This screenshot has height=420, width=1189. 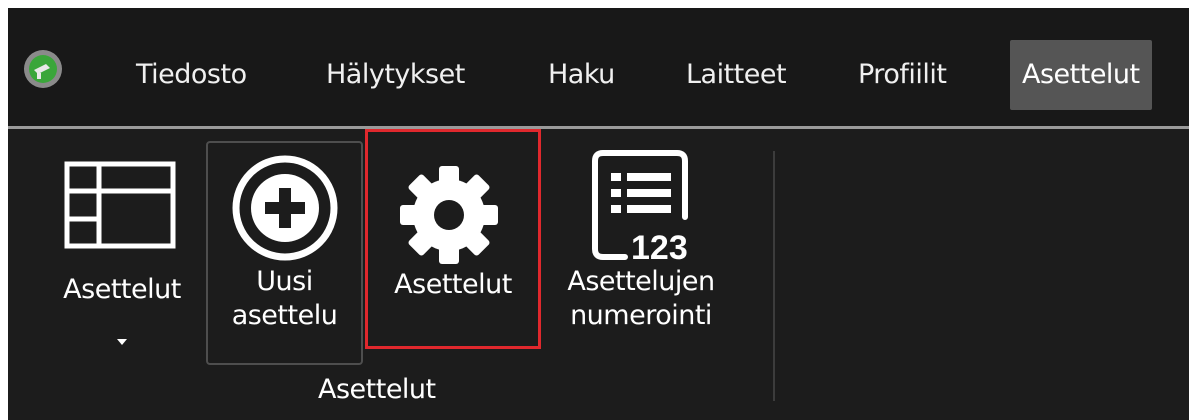 I want to click on ribbon-group-separator, so click(x=774, y=276).